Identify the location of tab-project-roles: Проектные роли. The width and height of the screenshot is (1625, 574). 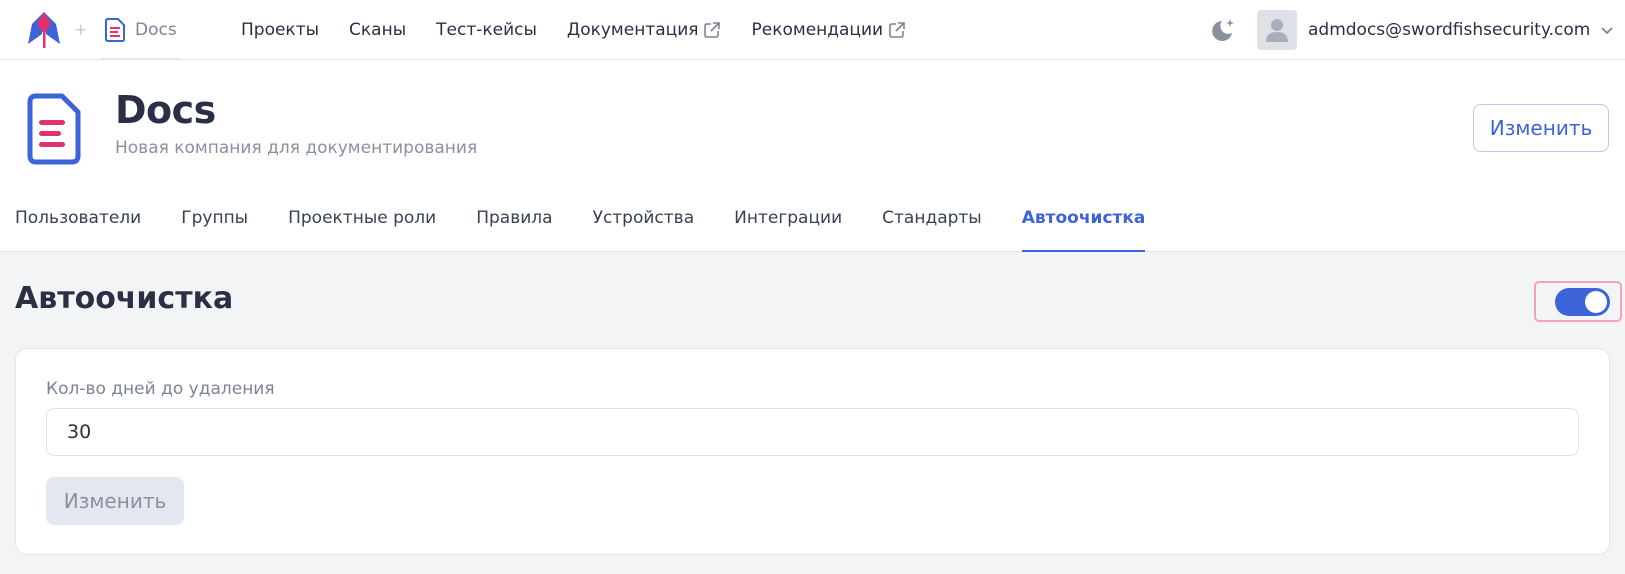
(362, 226).